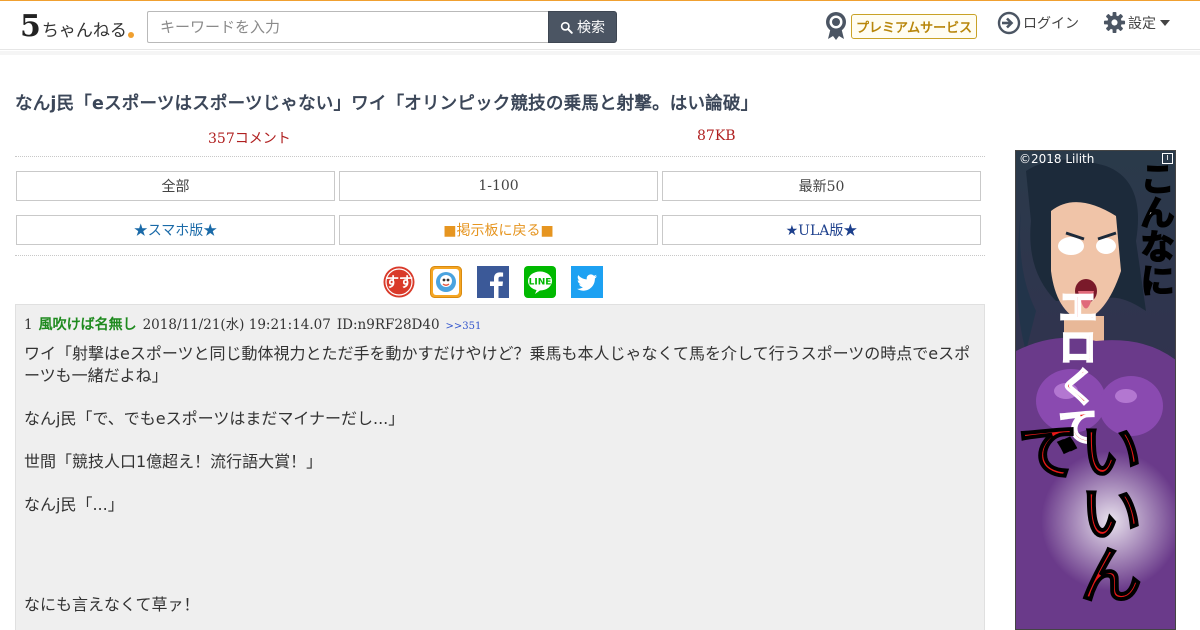 This screenshot has width=1200, height=630. I want to click on poster-id: ID:n9RF28D40, so click(388, 325).